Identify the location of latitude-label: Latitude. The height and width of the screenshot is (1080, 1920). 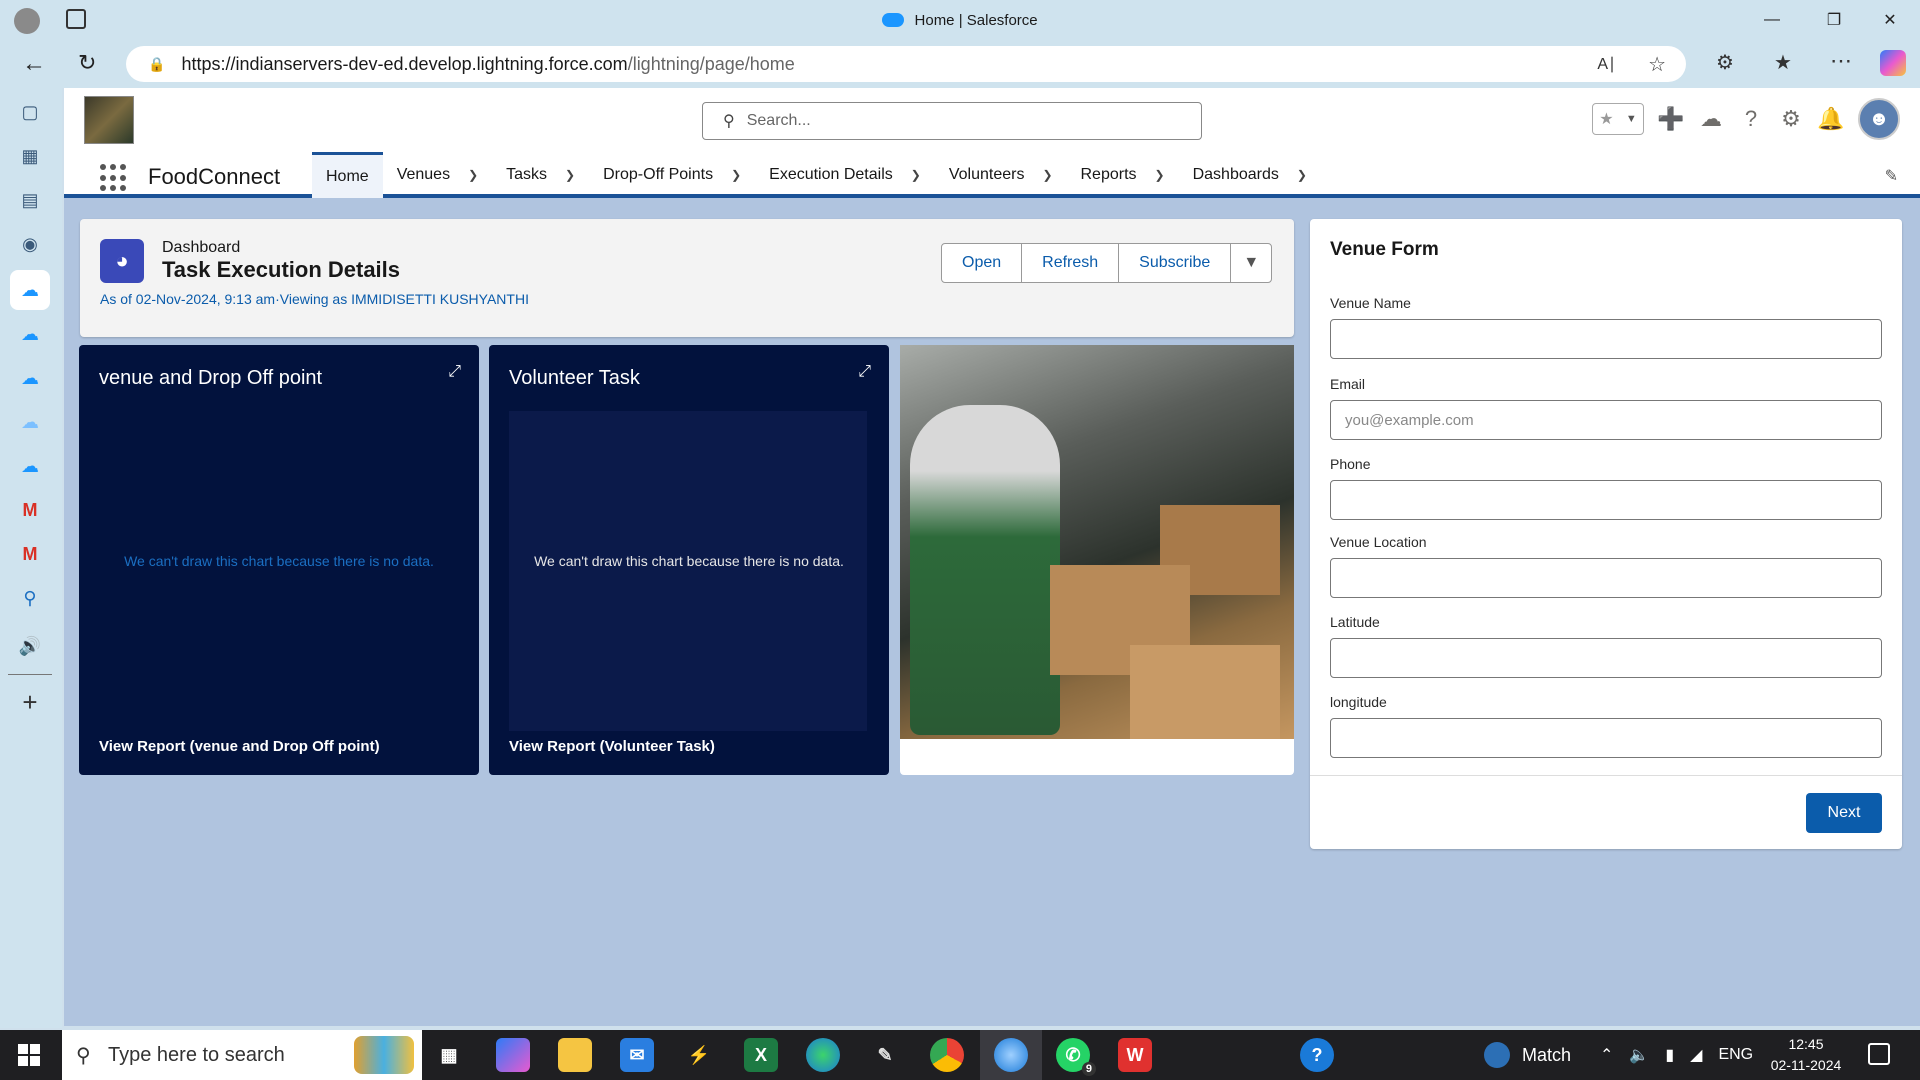
(1355, 622).